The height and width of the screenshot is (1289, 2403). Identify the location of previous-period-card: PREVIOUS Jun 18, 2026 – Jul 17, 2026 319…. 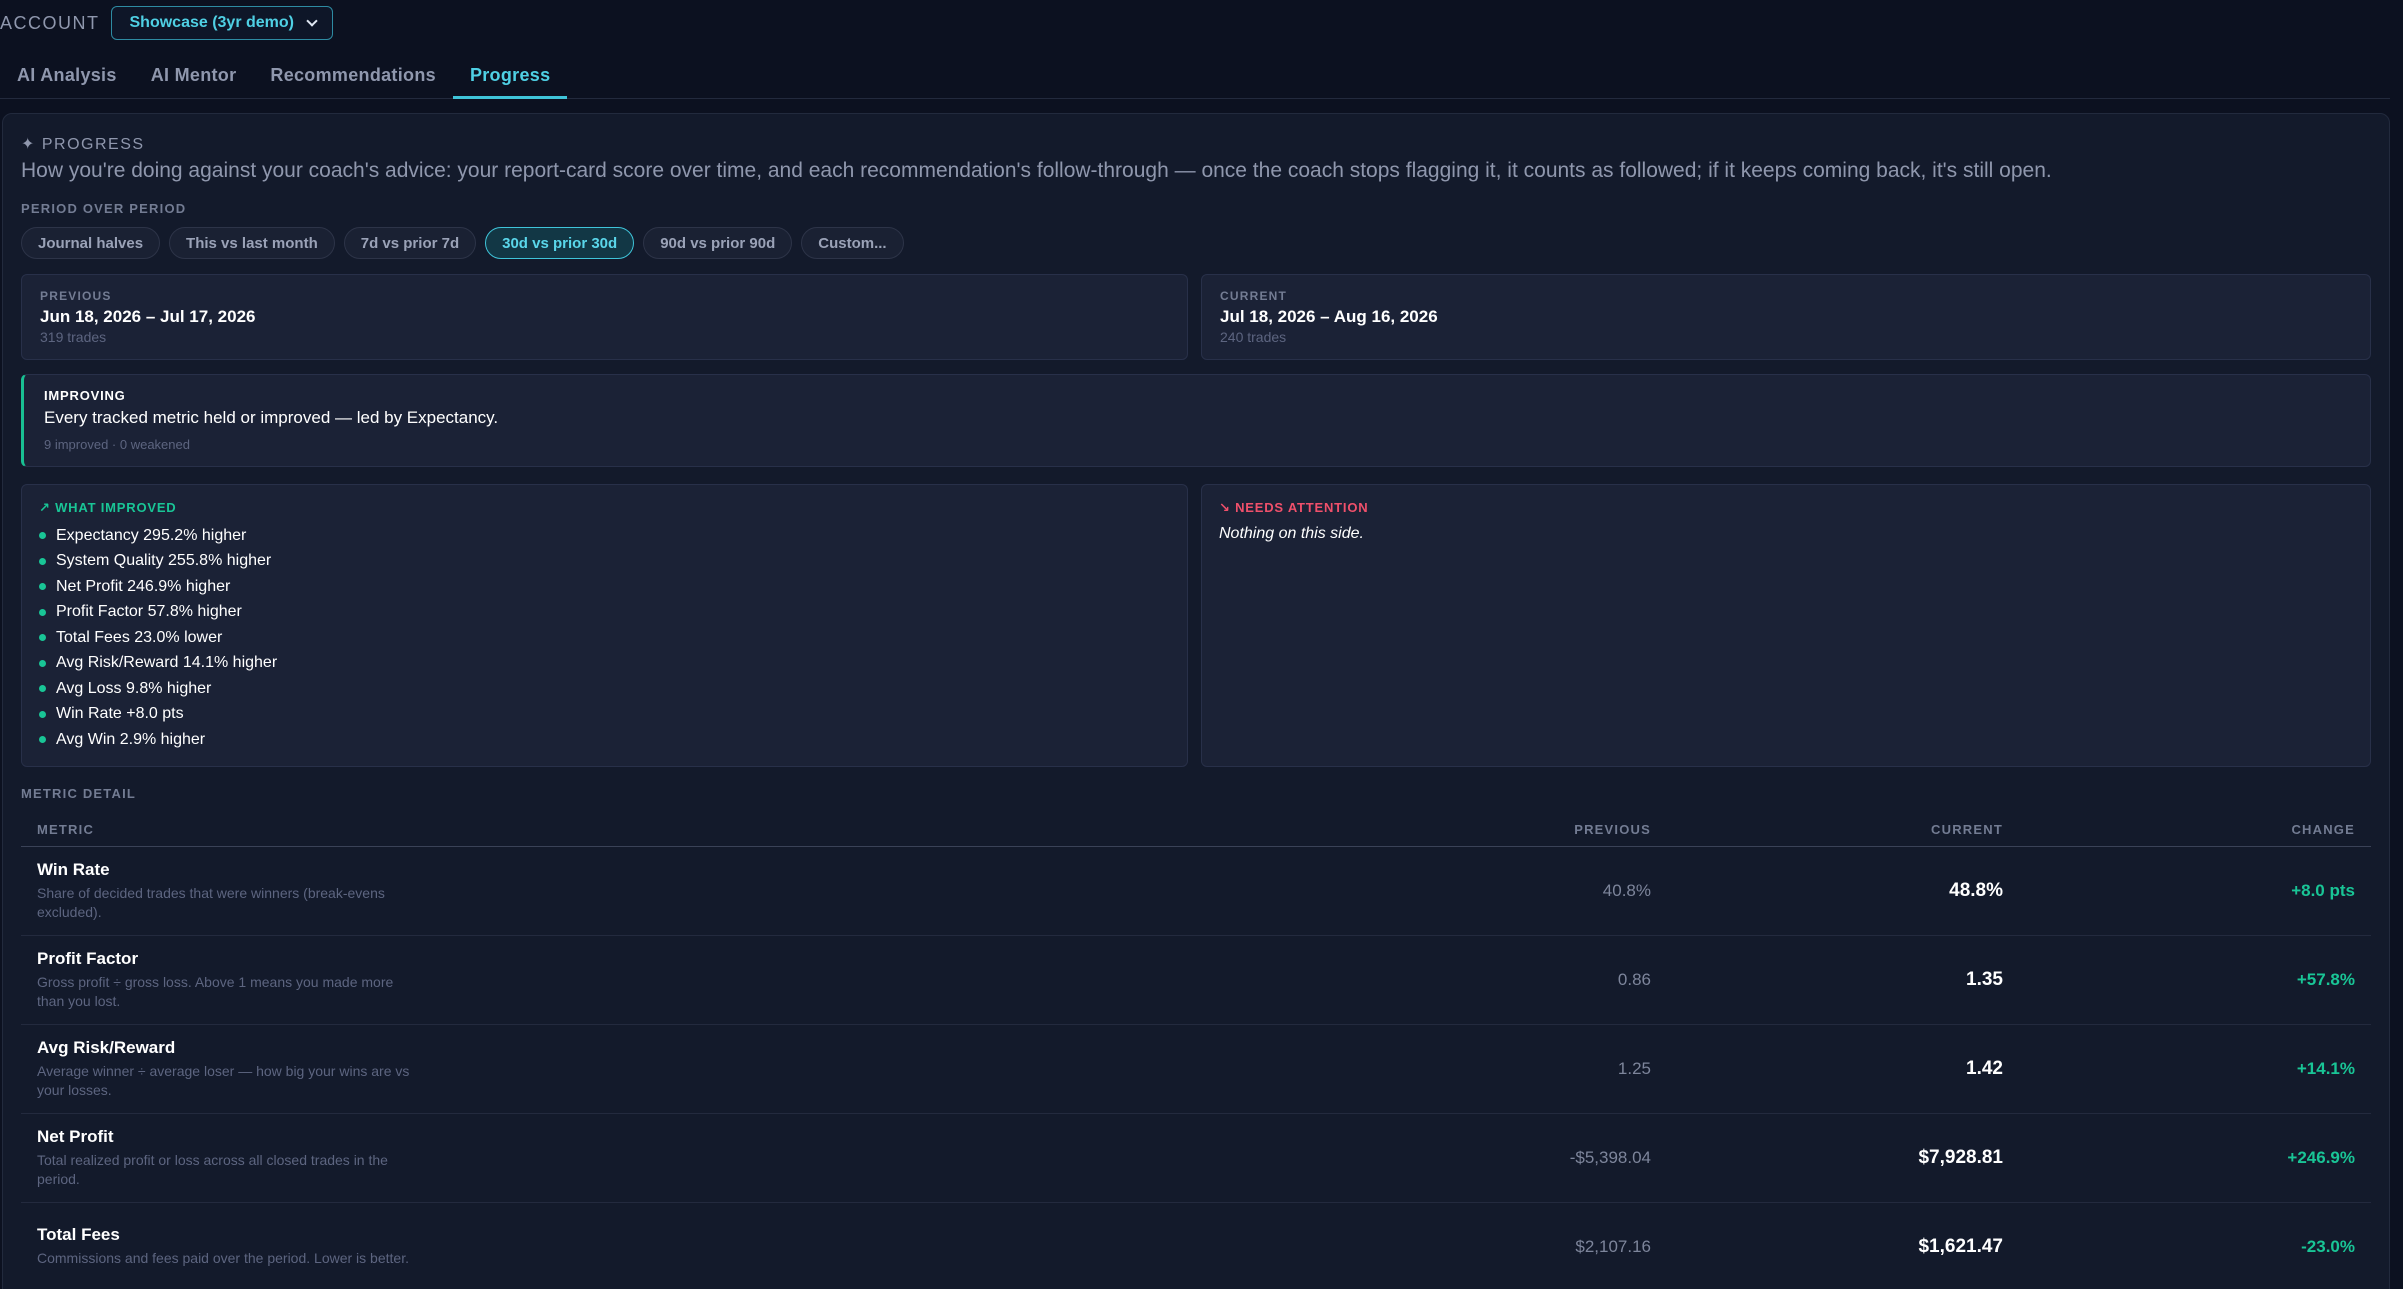
(604, 317).